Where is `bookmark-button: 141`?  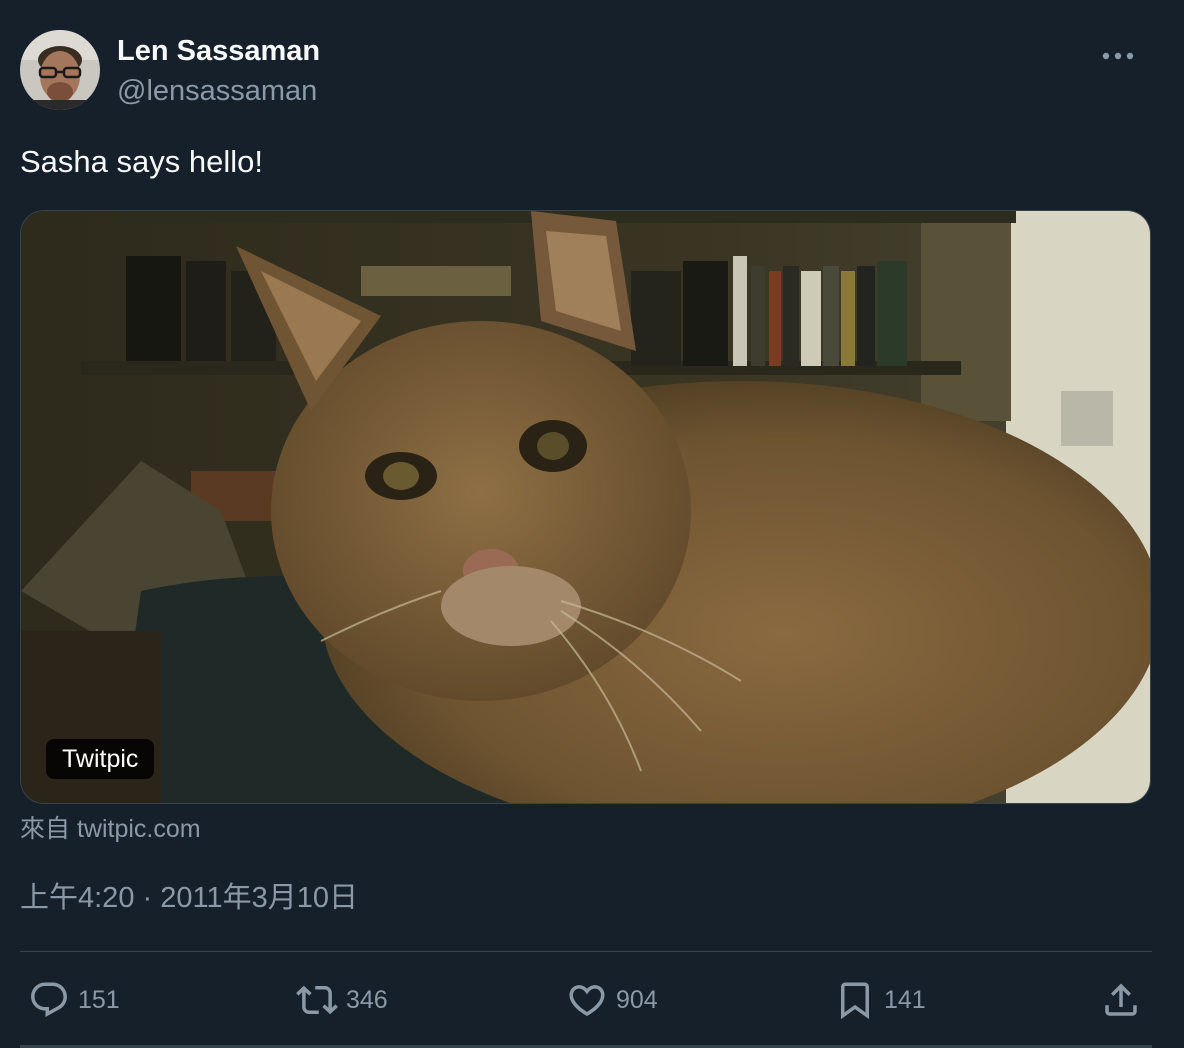
bookmark-button: 141 is located at coordinates (880, 1000).